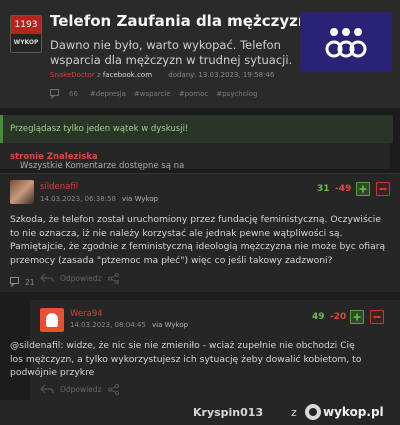 This screenshot has height=425, width=400. Describe the element at coordinates (313, 412) in the screenshot. I see `wykop-logo-icon` at that location.